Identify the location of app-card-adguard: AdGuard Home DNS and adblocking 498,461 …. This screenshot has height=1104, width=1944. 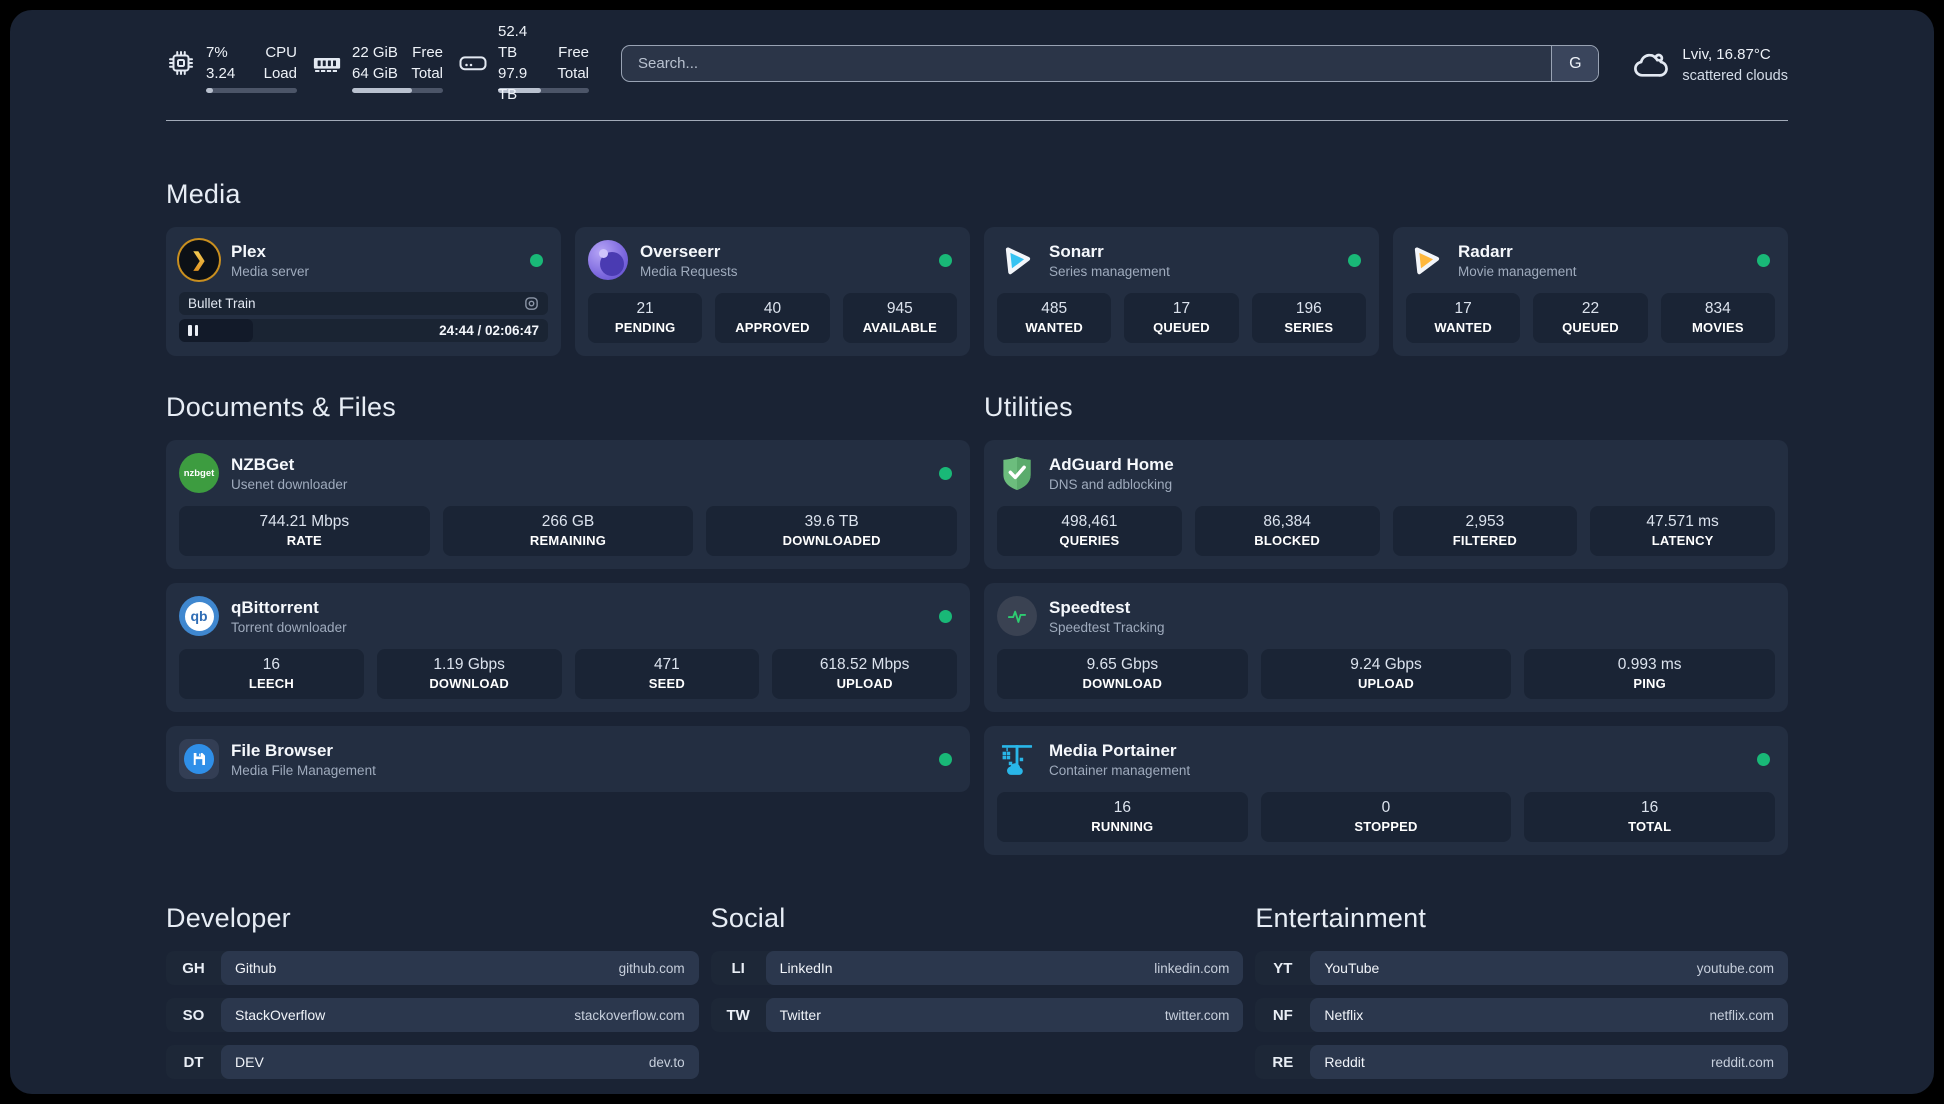
(1386, 504).